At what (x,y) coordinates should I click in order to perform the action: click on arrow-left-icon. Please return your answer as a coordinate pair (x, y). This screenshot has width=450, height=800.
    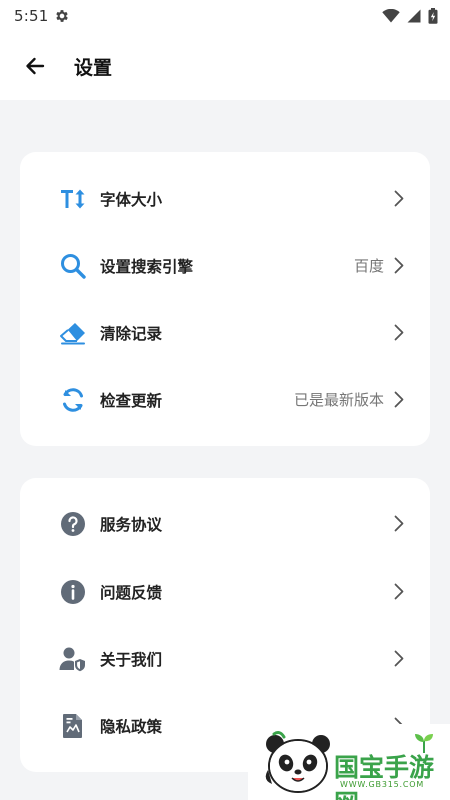
    Looking at the image, I should click on (35, 66).